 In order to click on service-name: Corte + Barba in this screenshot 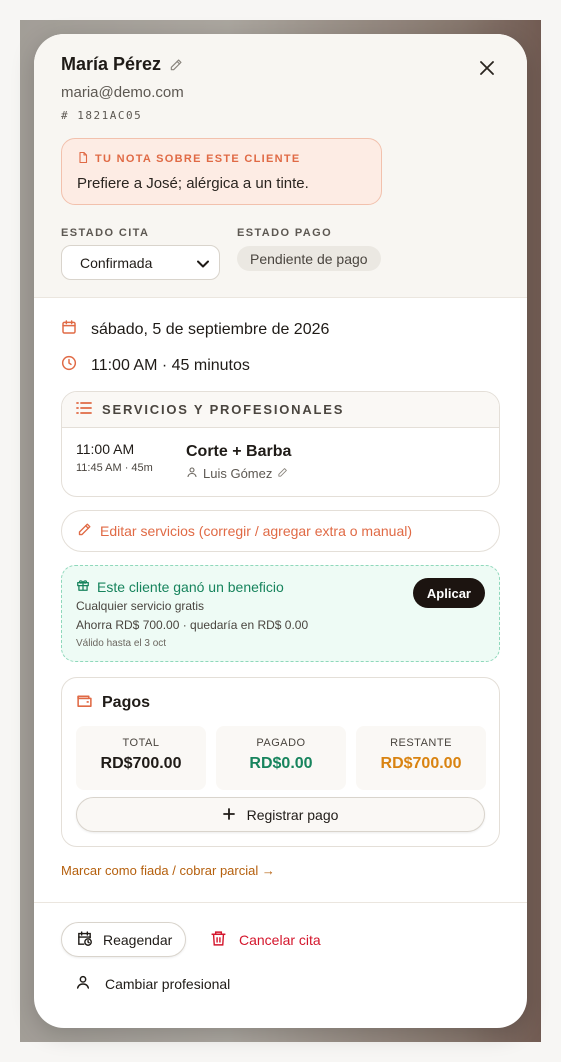, I will do `click(239, 451)`.